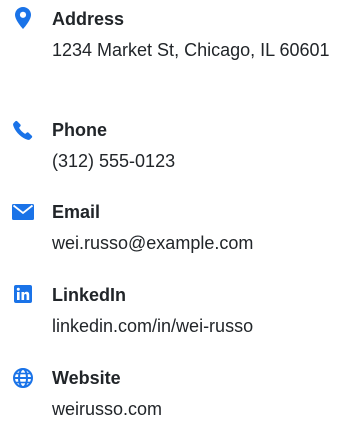 The height and width of the screenshot is (427, 345). What do you see at coordinates (197, 161) in the screenshot?
I see `phone-value: (312) 555-0123` at bounding box center [197, 161].